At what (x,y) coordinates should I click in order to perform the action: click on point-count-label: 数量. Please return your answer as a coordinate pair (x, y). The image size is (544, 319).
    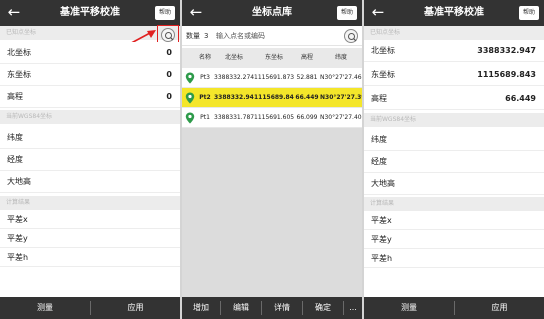
    Looking at the image, I should click on (193, 36).